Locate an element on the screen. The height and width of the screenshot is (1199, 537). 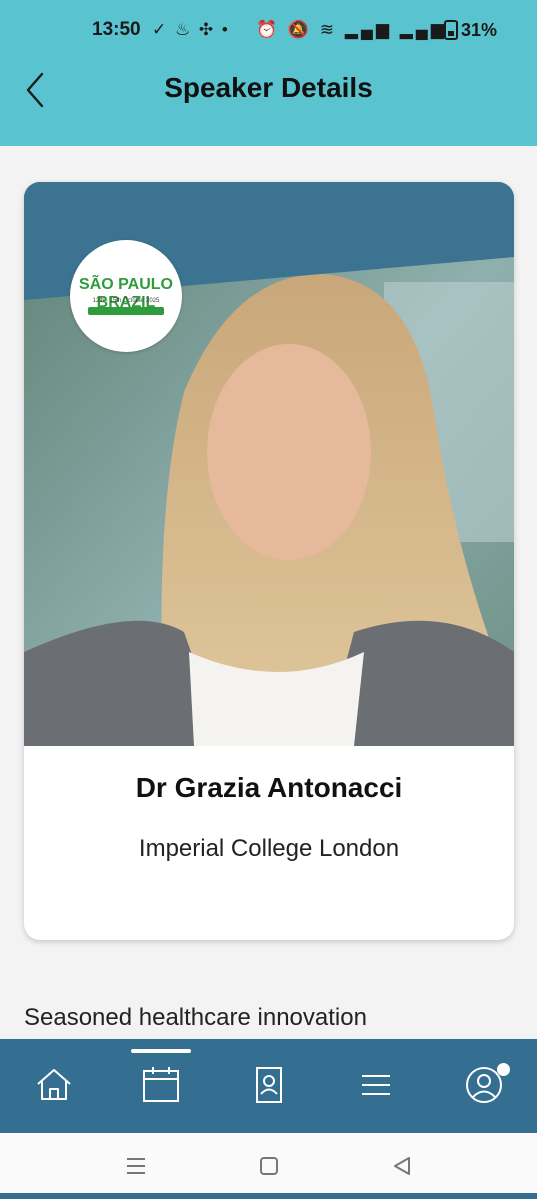
home-icon is located at coordinates (54, 1085).